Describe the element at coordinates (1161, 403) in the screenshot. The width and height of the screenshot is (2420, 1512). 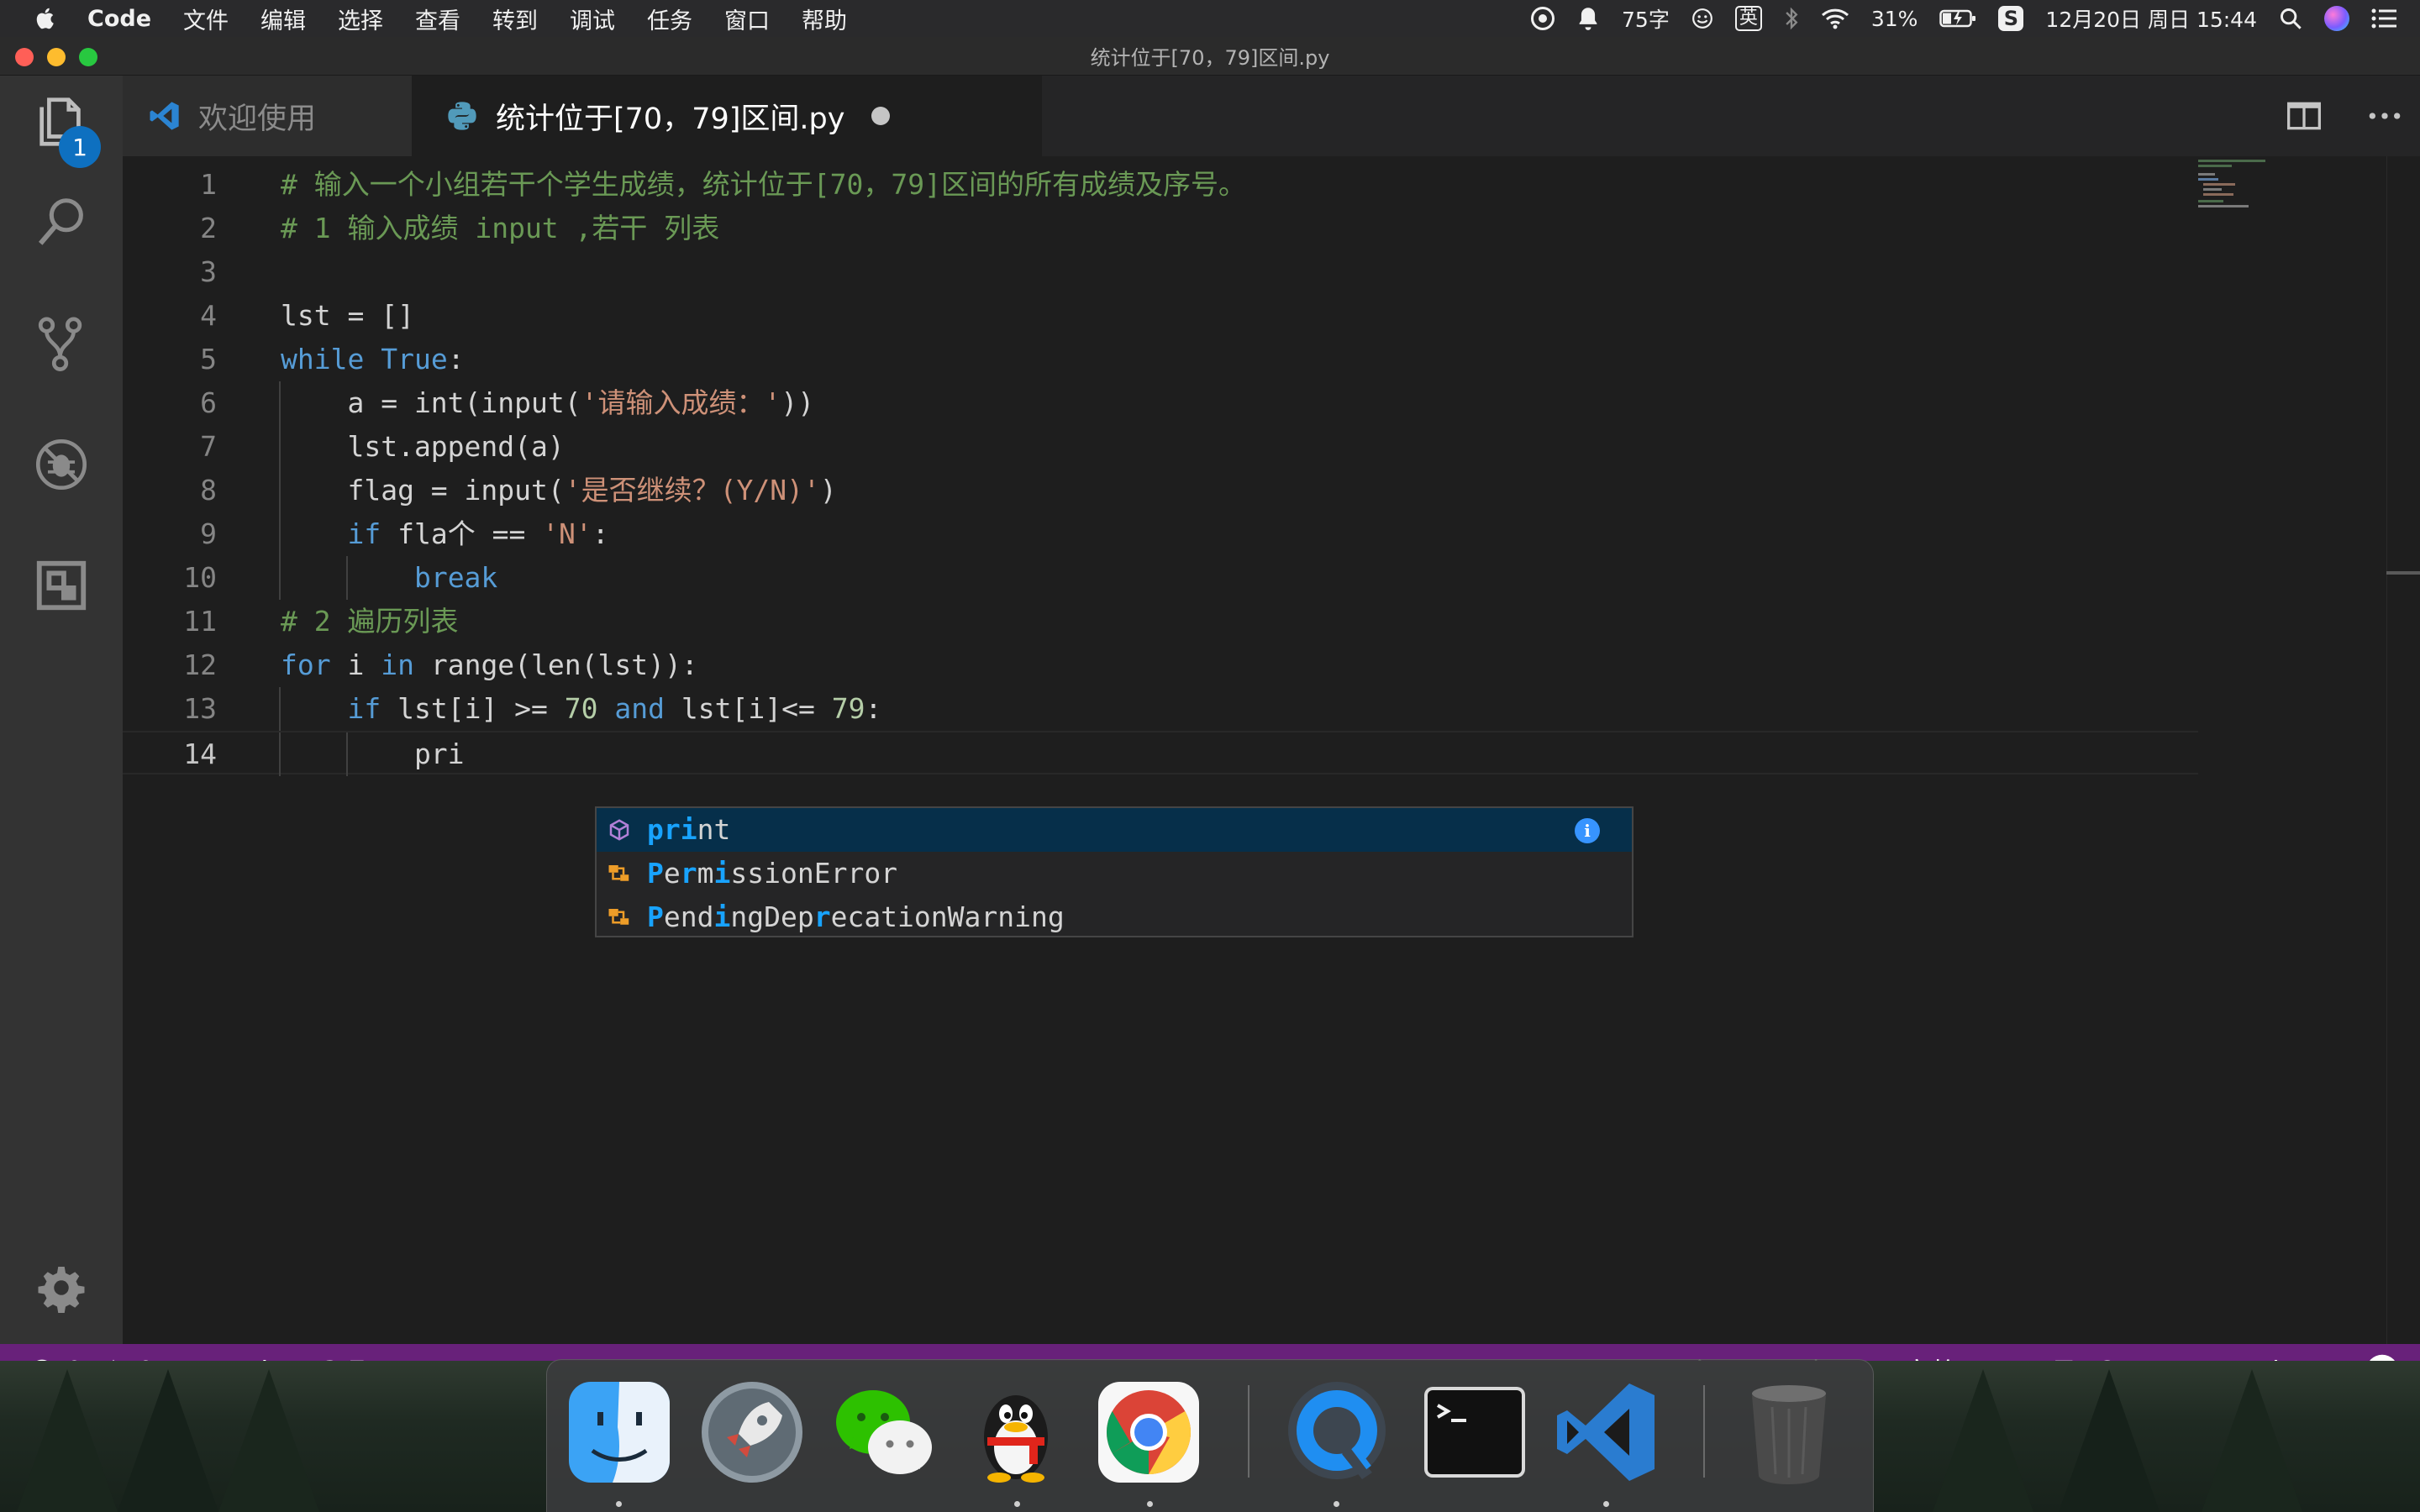
I see `code-line: 6 a = int(input('请输入成绩：'))` at that location.